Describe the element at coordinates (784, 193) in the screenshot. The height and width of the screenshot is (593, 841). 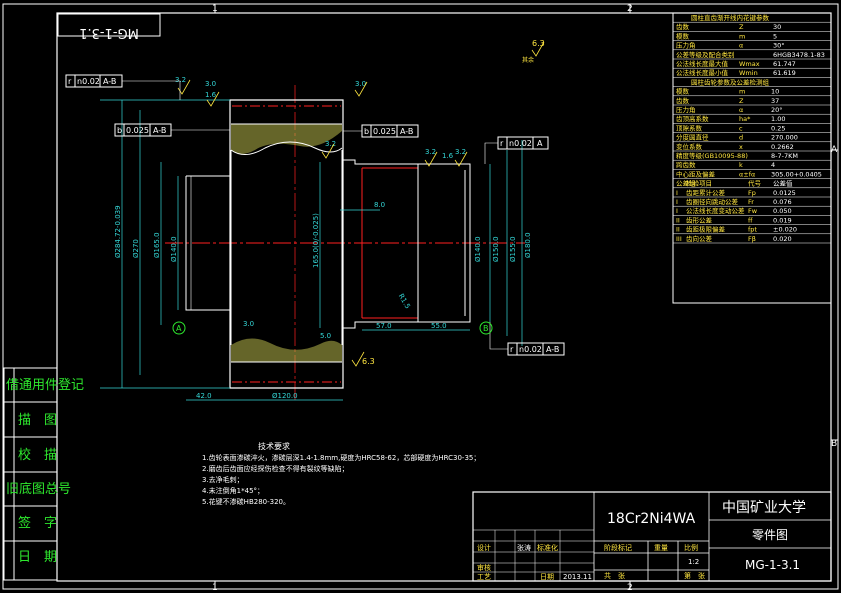
I see `table-cell: 0.0125` at that location.